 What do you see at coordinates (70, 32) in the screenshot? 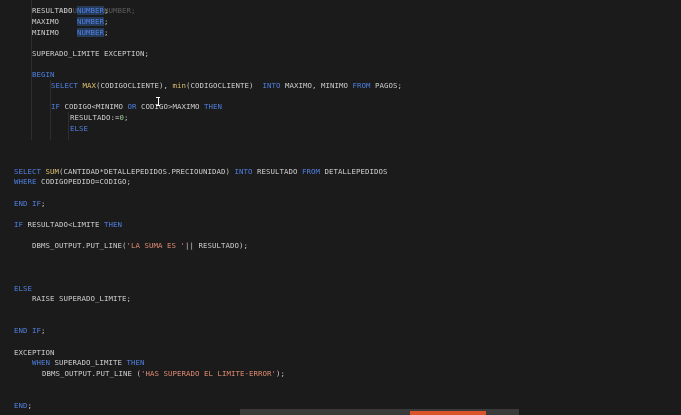
I see `code-line-minimo: MINIMO NUMBER;` at bounding box center [70, 32].